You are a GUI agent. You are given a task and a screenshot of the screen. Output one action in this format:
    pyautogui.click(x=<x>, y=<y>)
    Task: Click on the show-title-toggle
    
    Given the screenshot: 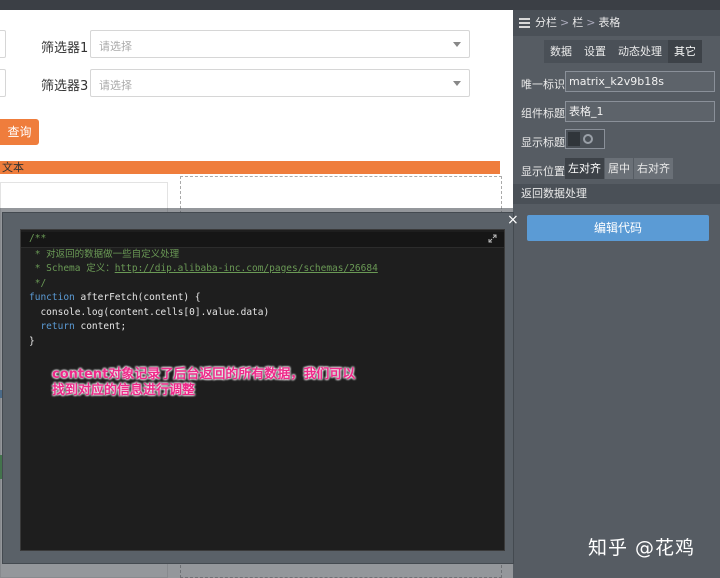 What is the action you would take?
    pyautogui.click(x=585, y=139)
    